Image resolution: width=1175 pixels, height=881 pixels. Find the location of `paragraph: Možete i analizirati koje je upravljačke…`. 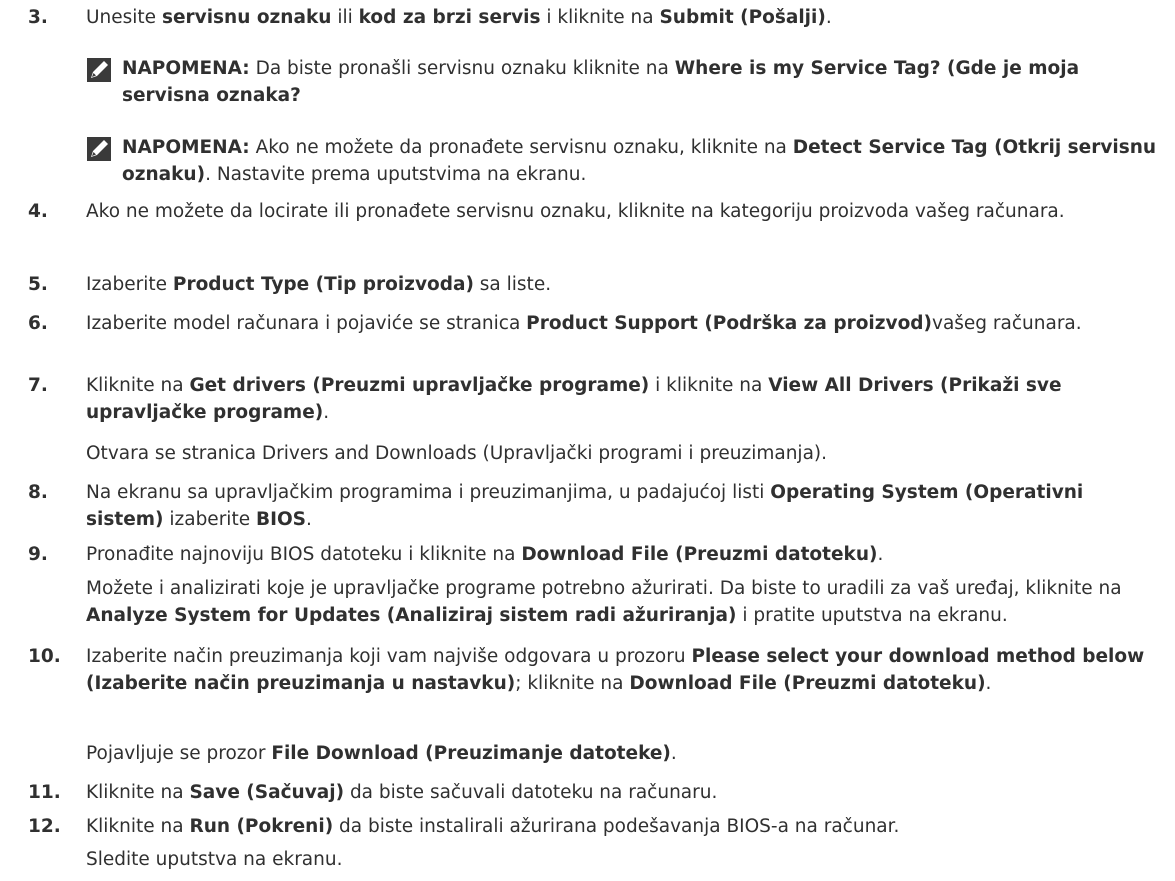

paragraph: Možete i analizirati koje je upravljačke… is located at coordinates (626, 602).